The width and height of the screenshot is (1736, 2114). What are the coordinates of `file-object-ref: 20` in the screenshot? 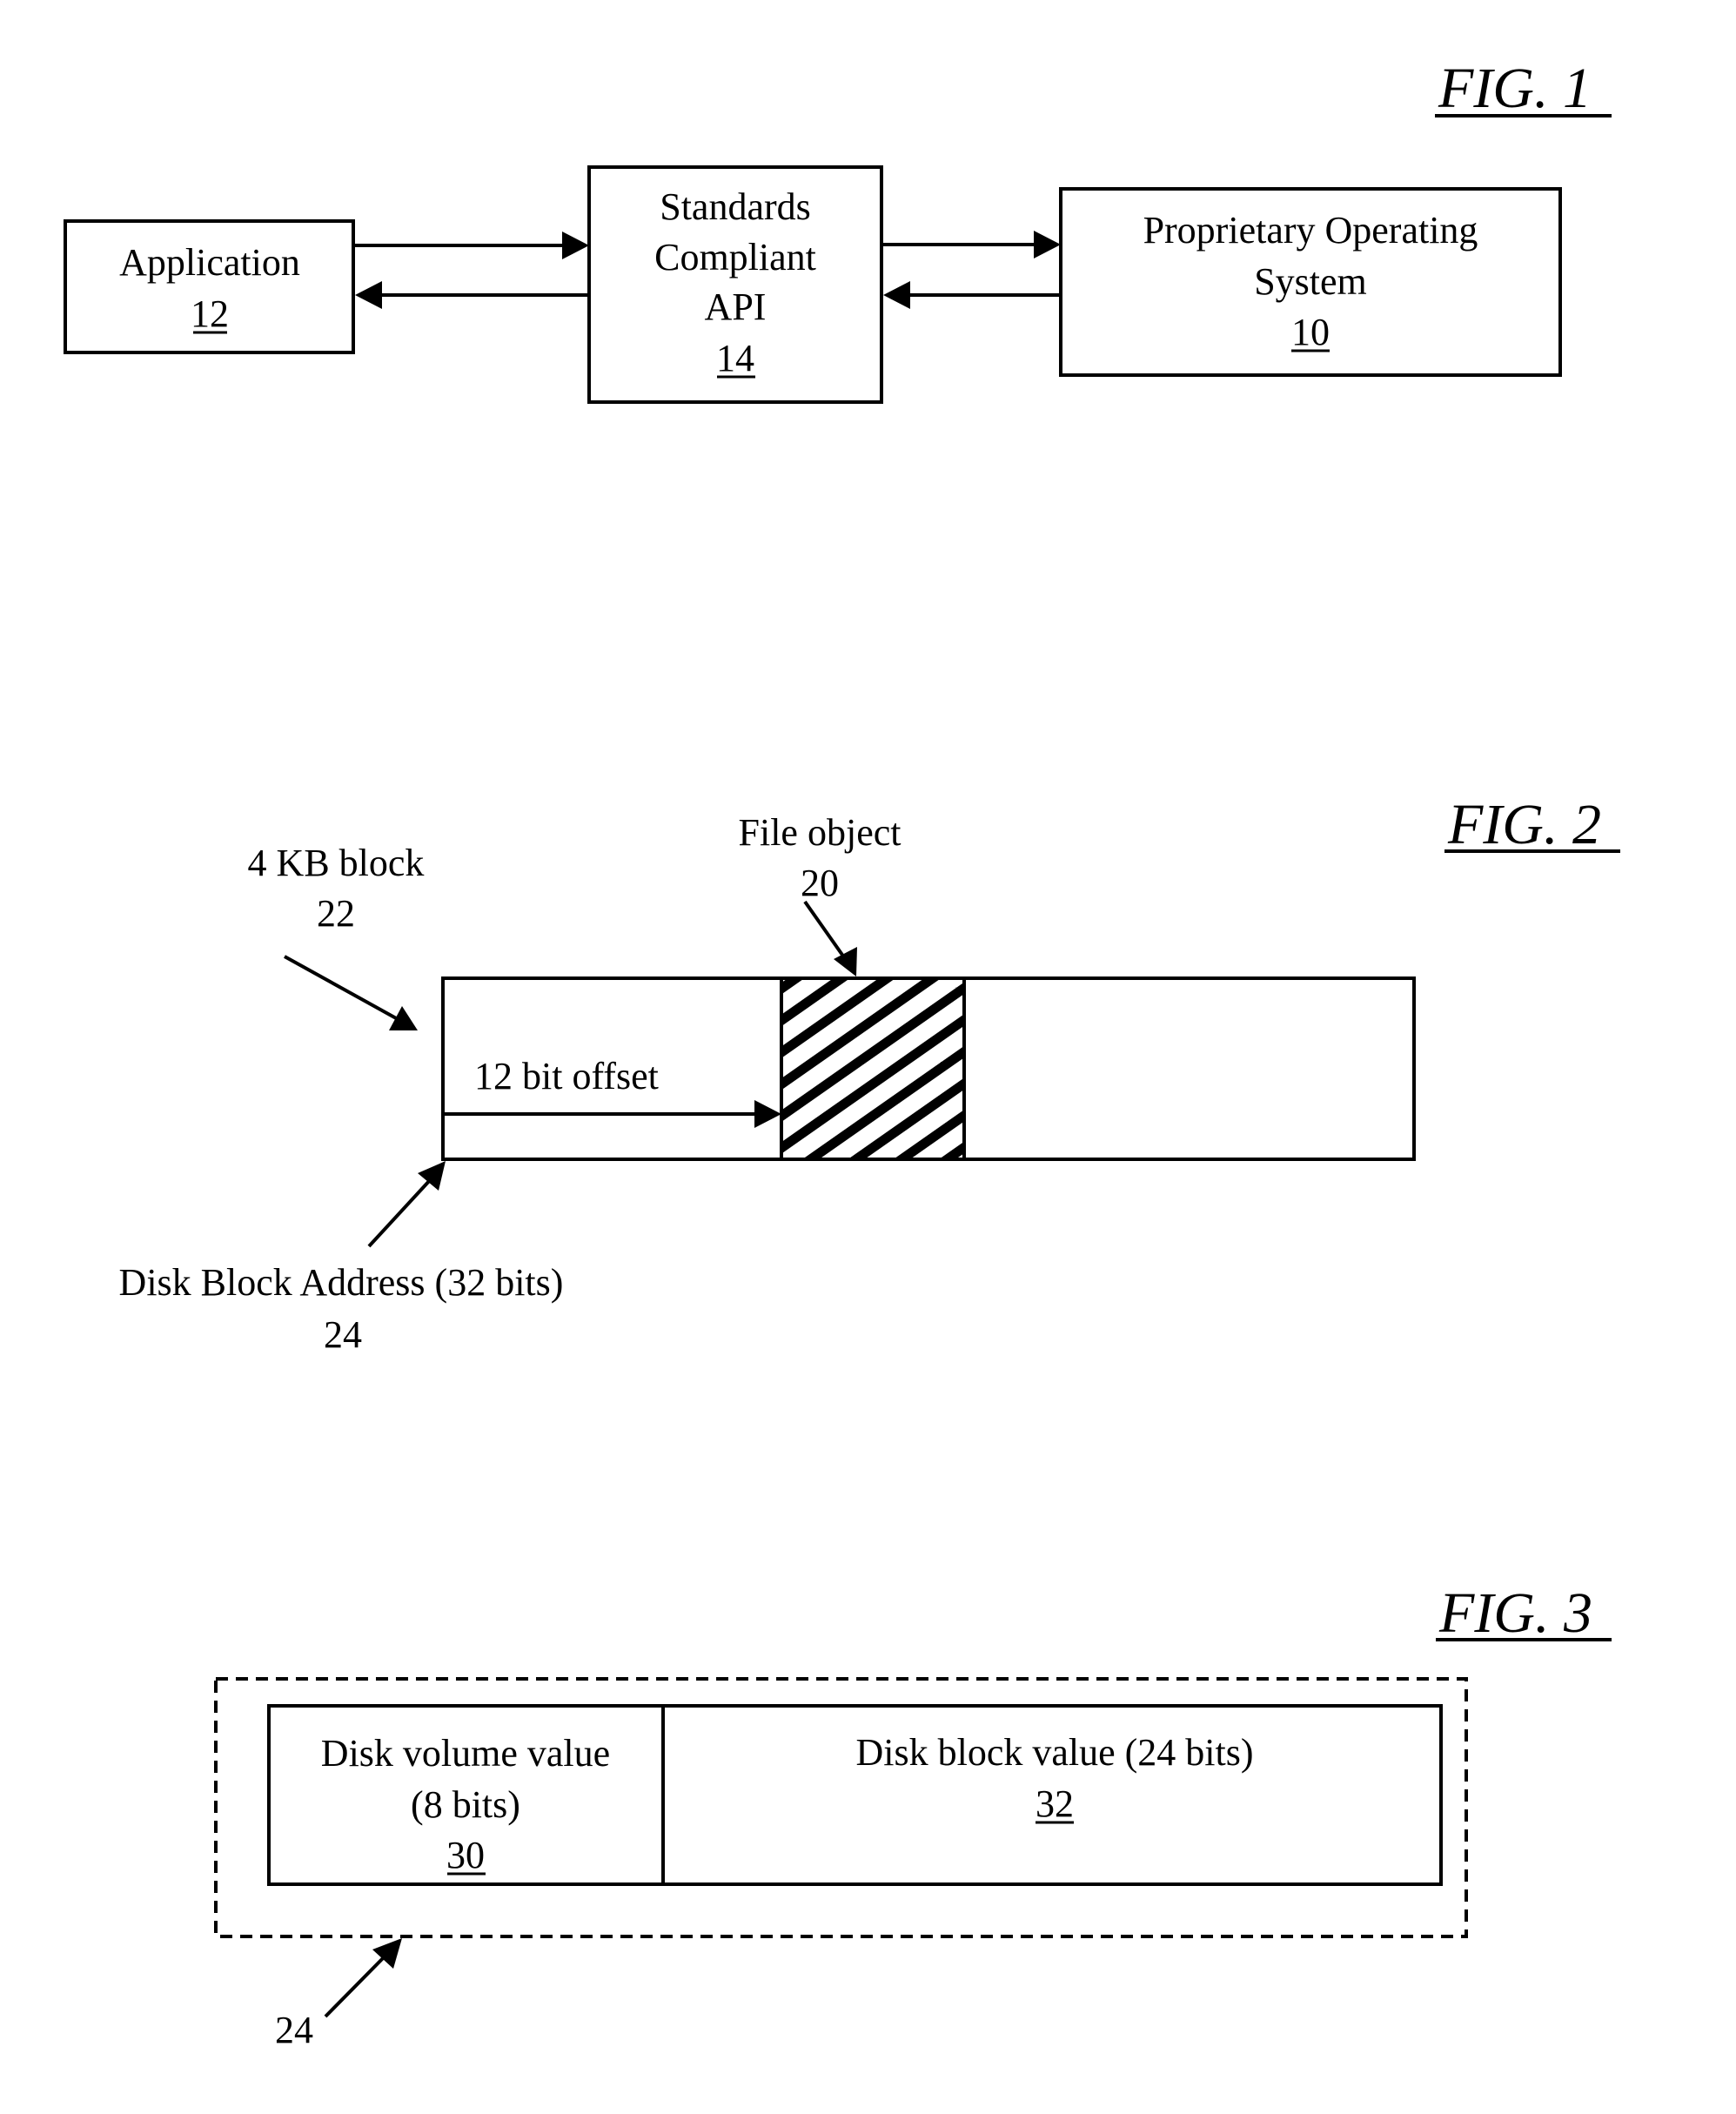 It's located at (820, 883).